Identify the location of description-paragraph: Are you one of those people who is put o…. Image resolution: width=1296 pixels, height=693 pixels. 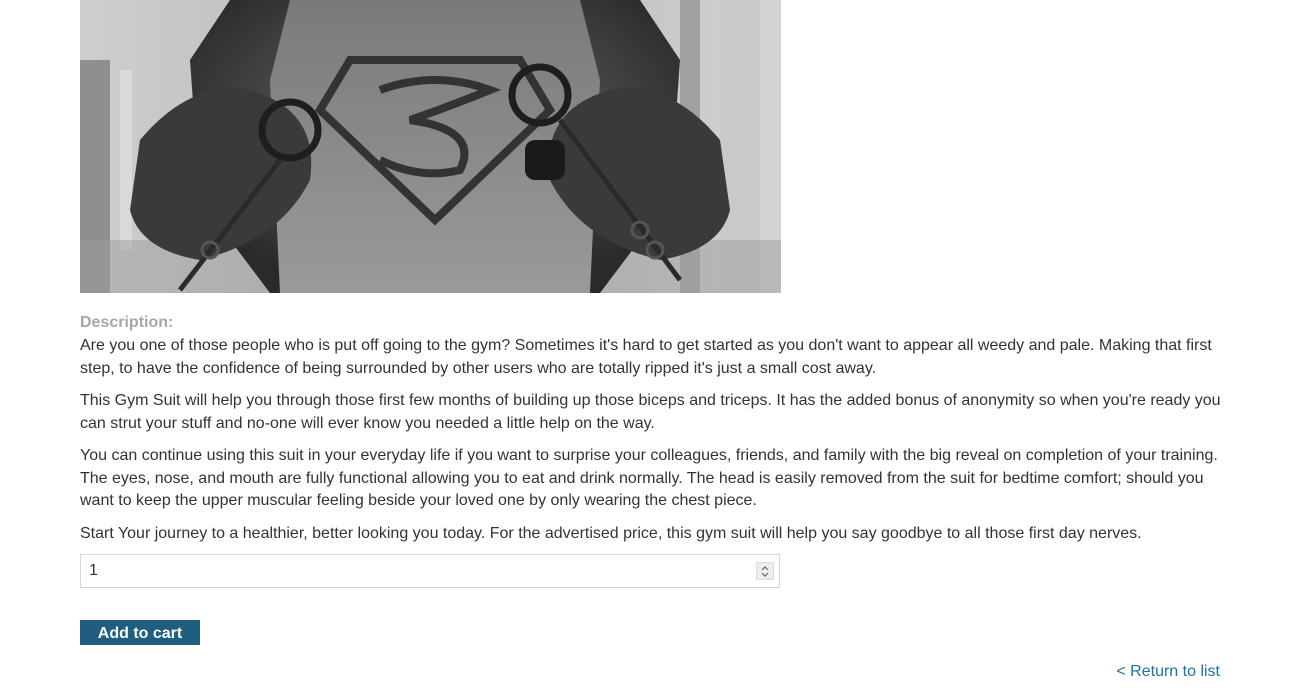
(646, 357).